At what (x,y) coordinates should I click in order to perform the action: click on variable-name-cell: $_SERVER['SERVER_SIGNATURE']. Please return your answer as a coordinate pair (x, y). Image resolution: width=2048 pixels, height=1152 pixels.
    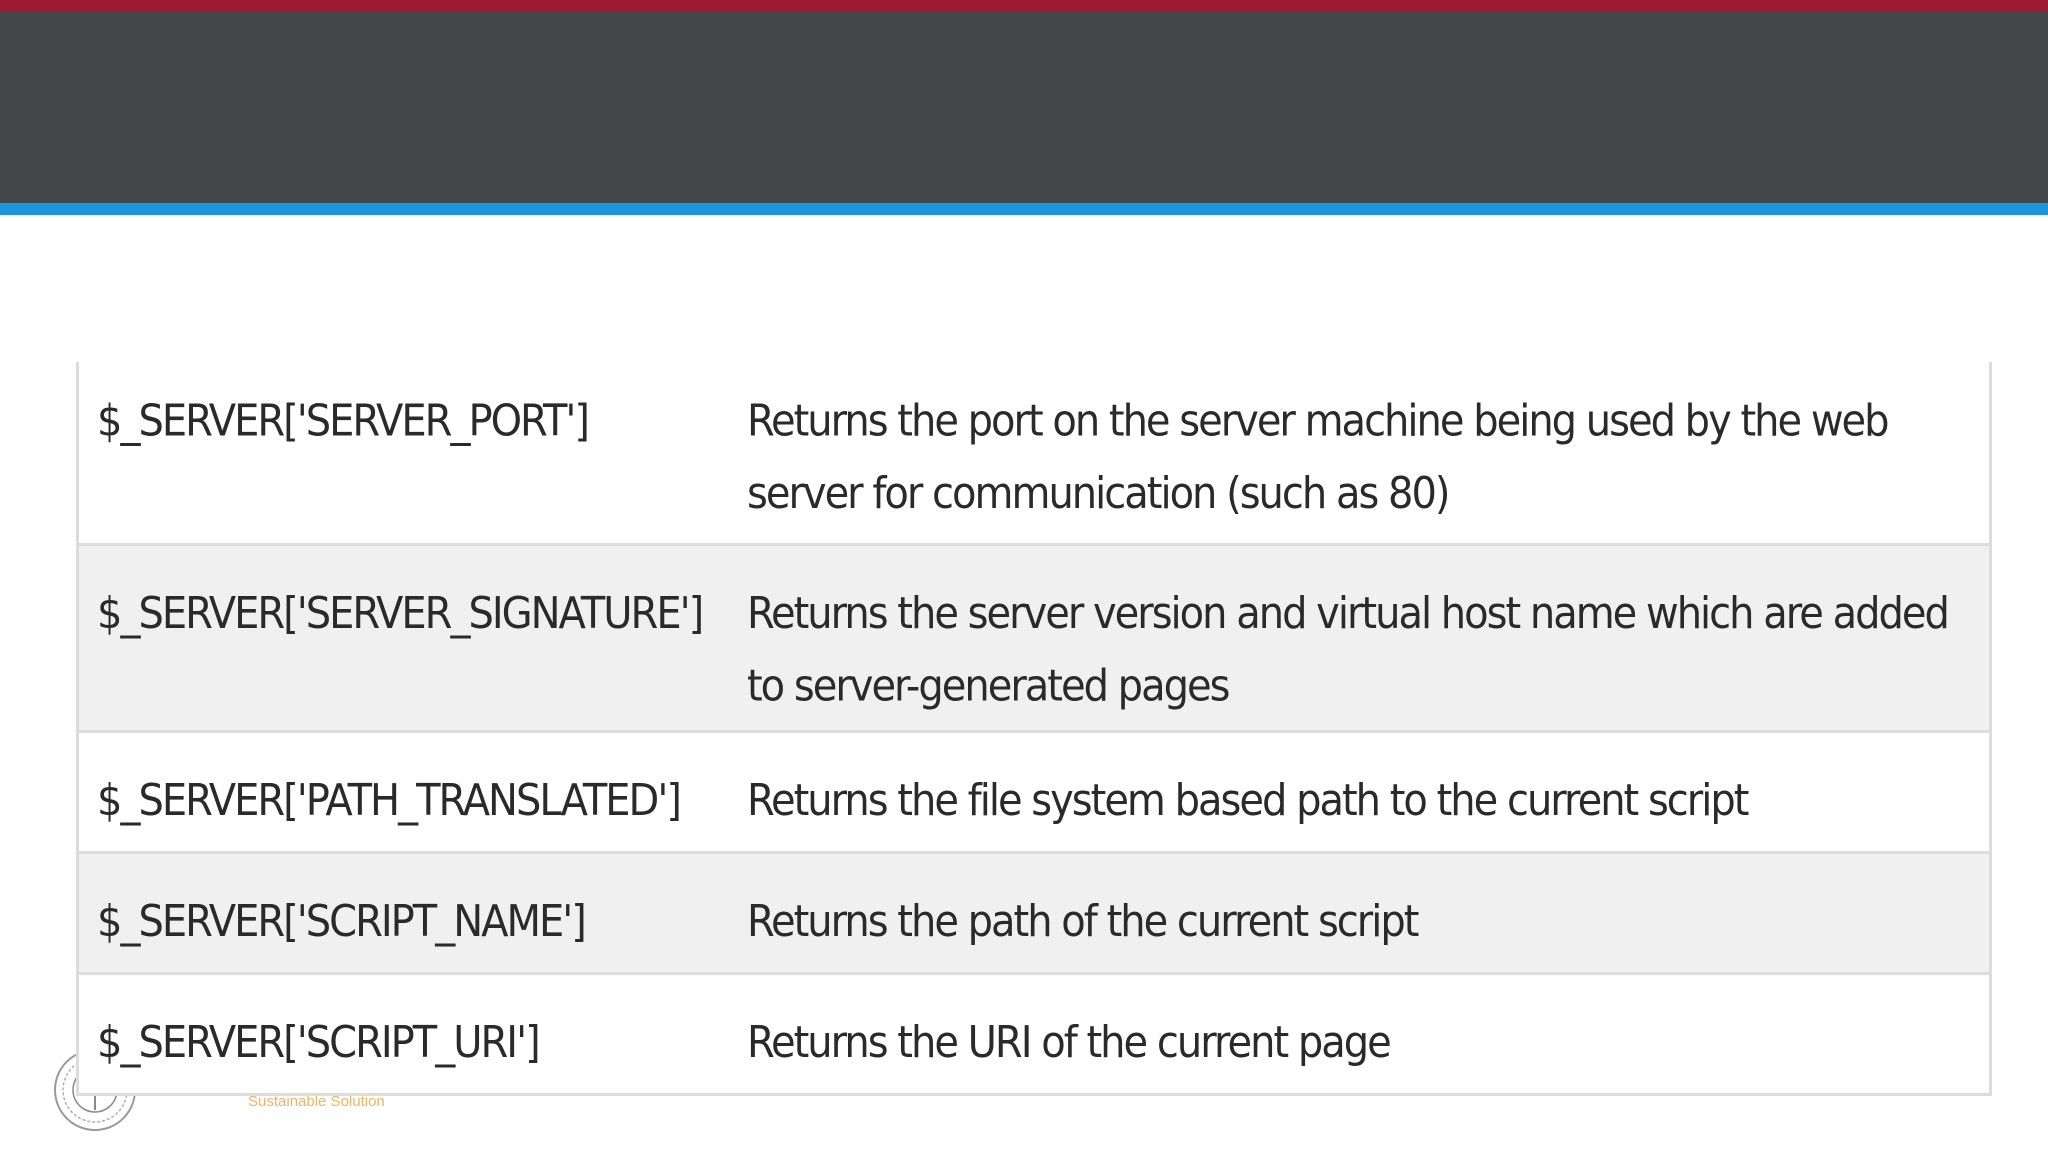
    Looking at the image, I should click on (400, 614).